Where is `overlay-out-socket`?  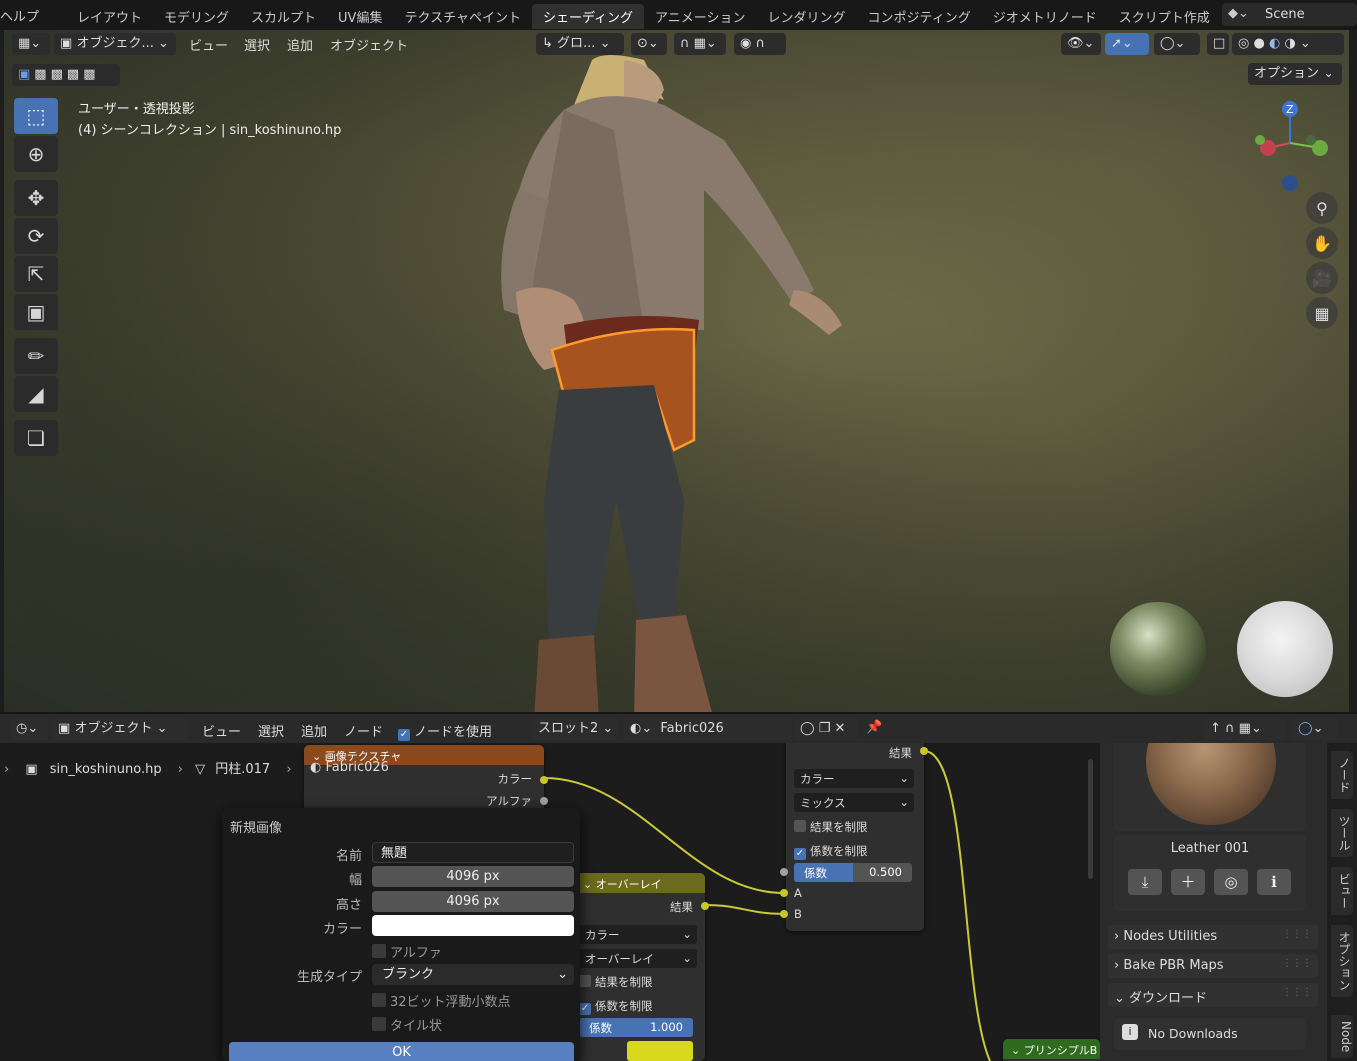
overlay-out-socket is located at coordinates (705, 906).